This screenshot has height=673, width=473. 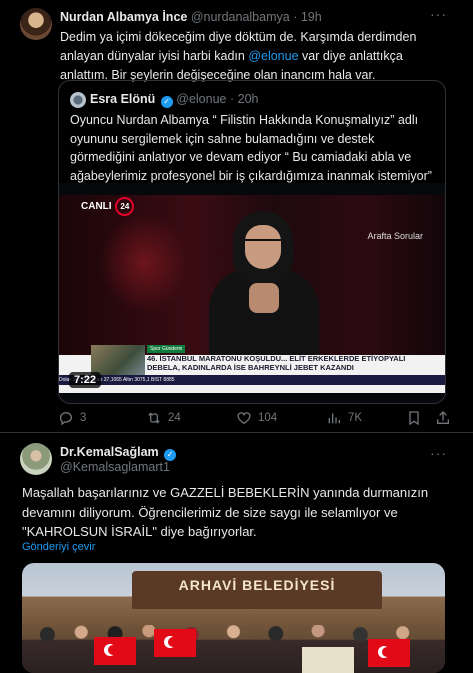 What do you see at coordinates (311, 17) in the screenshot?
I see `post-time: 19h` at bounding box center [311, 17].